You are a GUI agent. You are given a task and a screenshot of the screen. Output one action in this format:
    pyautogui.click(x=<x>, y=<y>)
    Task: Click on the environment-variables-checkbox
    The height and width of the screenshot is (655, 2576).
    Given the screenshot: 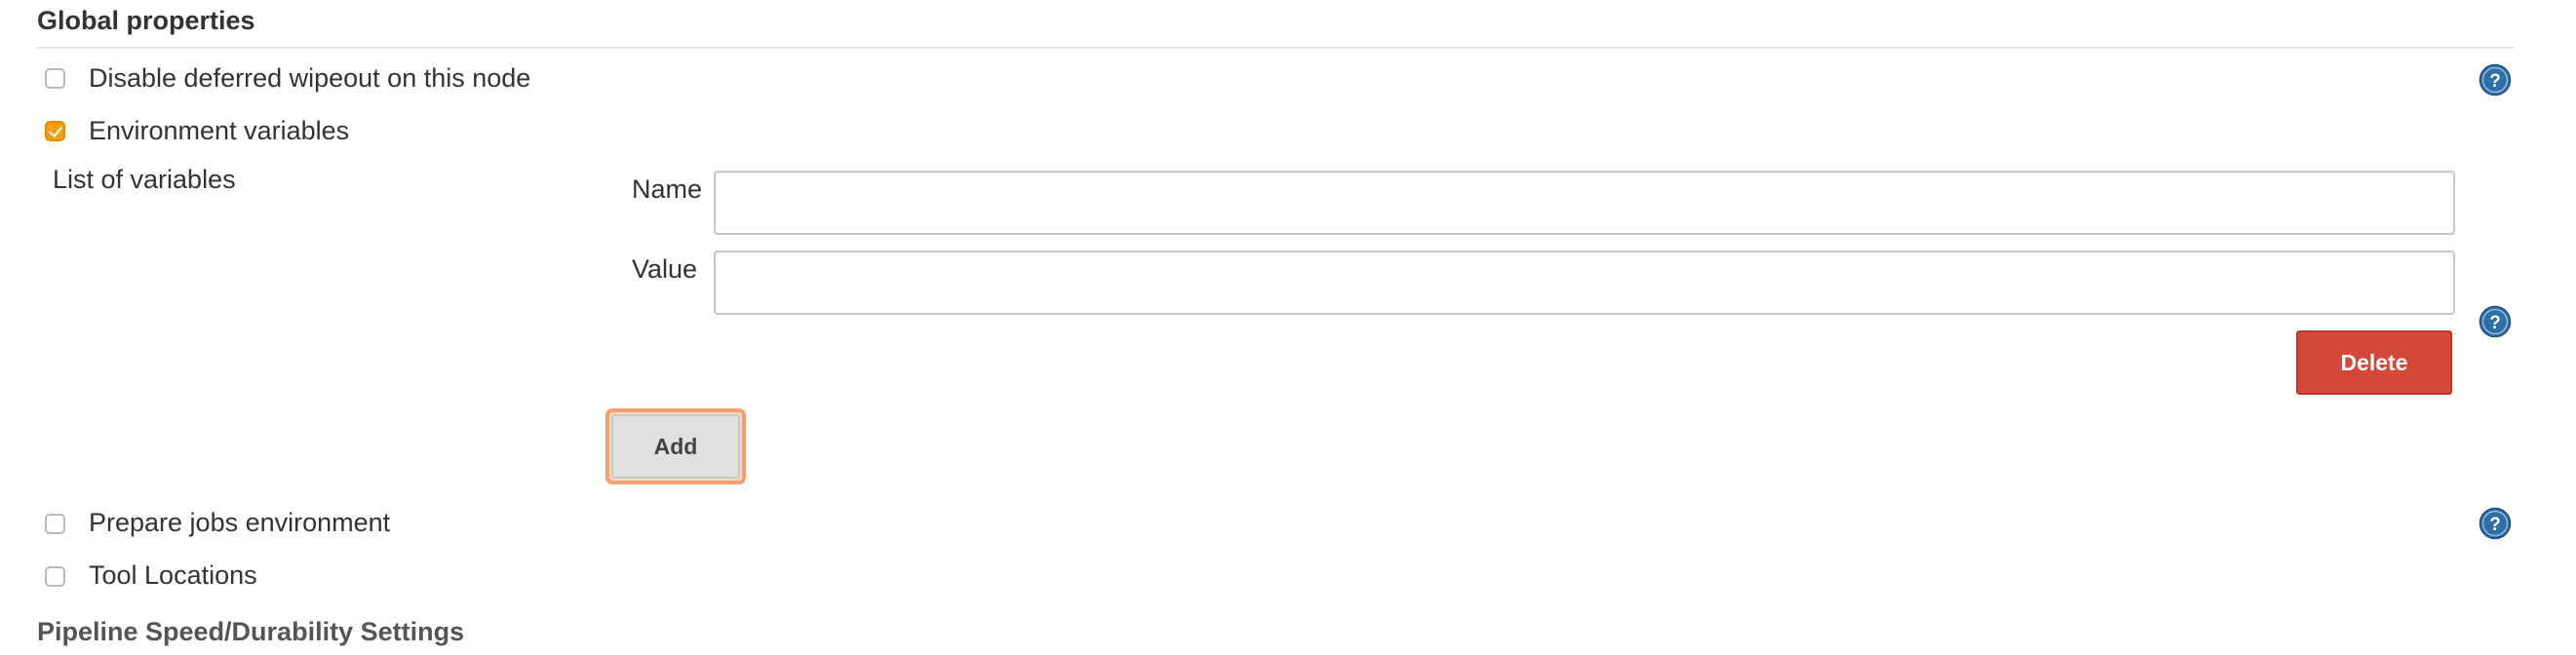 What is the action you would take?
    pyautogui.click(x=55, y=131)
    